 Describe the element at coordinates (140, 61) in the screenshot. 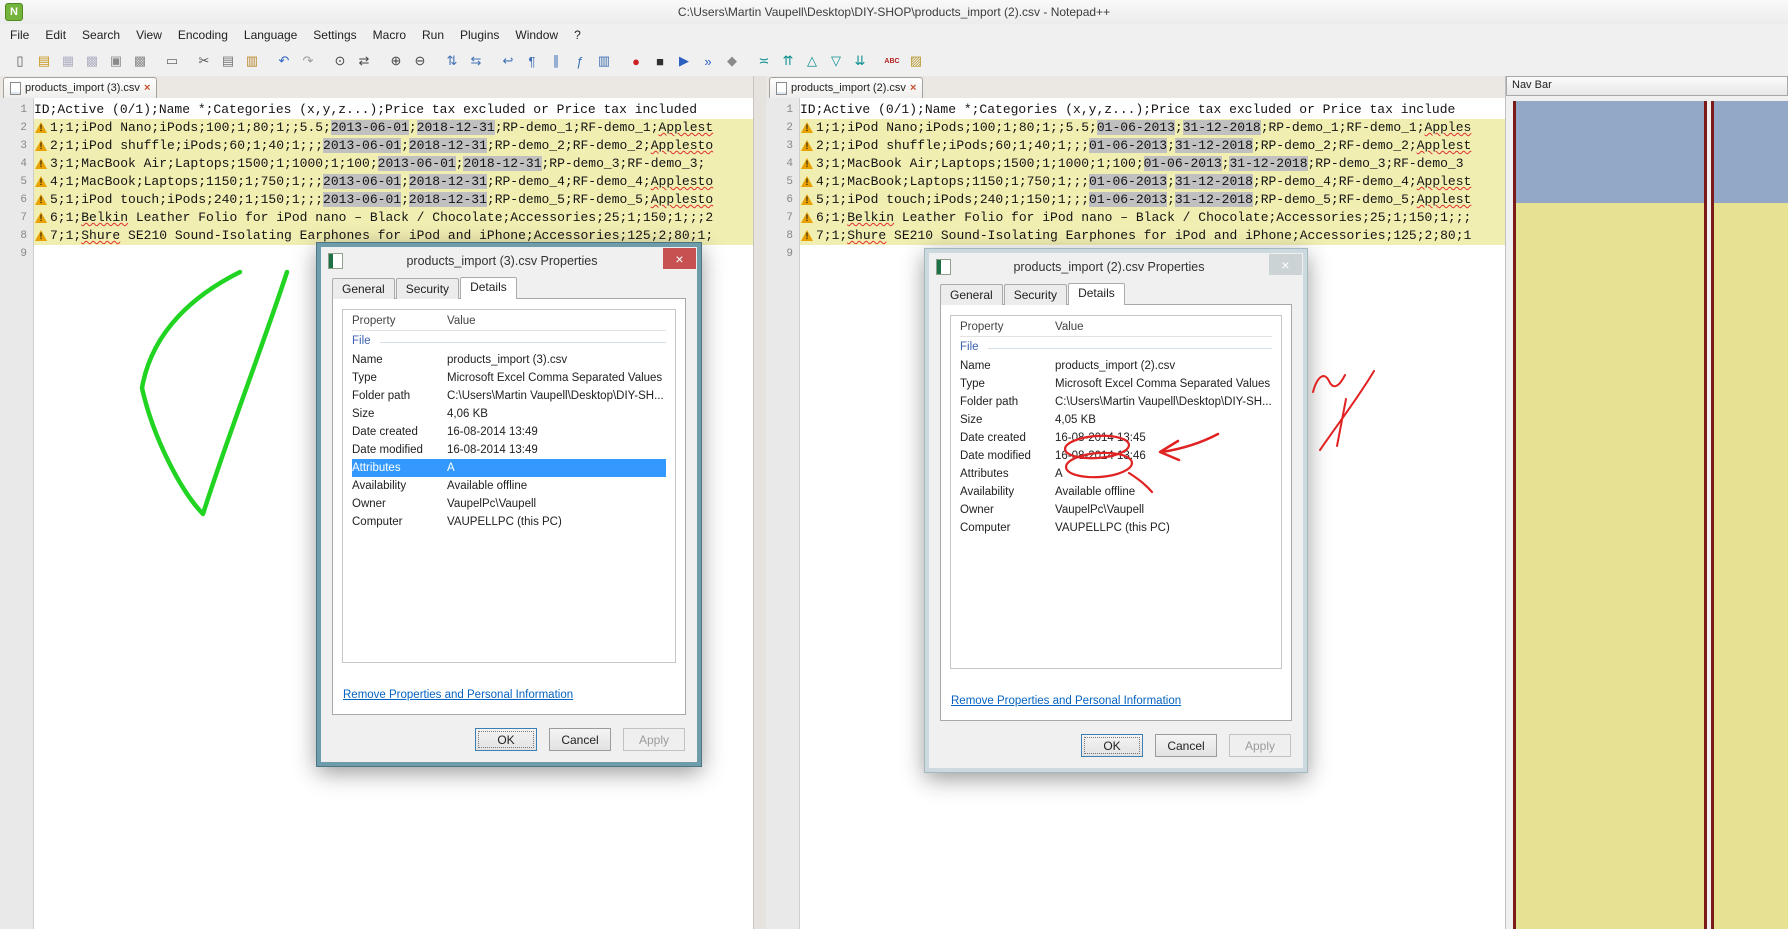

I see `close-all-icon: ▩` at that location.